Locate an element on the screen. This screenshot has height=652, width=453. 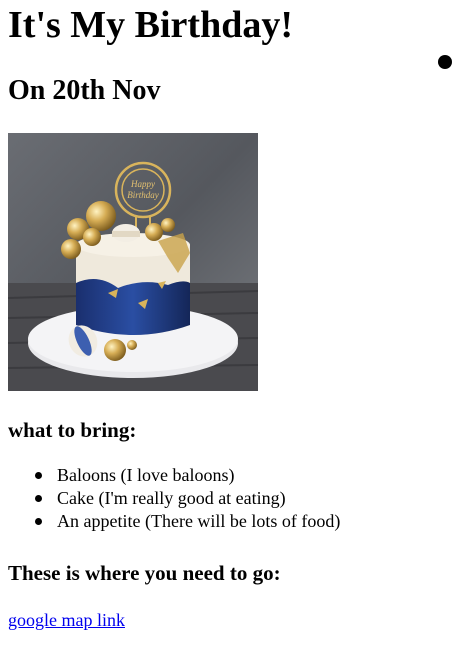
location-heading: These is where you need to go: is located at coordinates (144, 573).